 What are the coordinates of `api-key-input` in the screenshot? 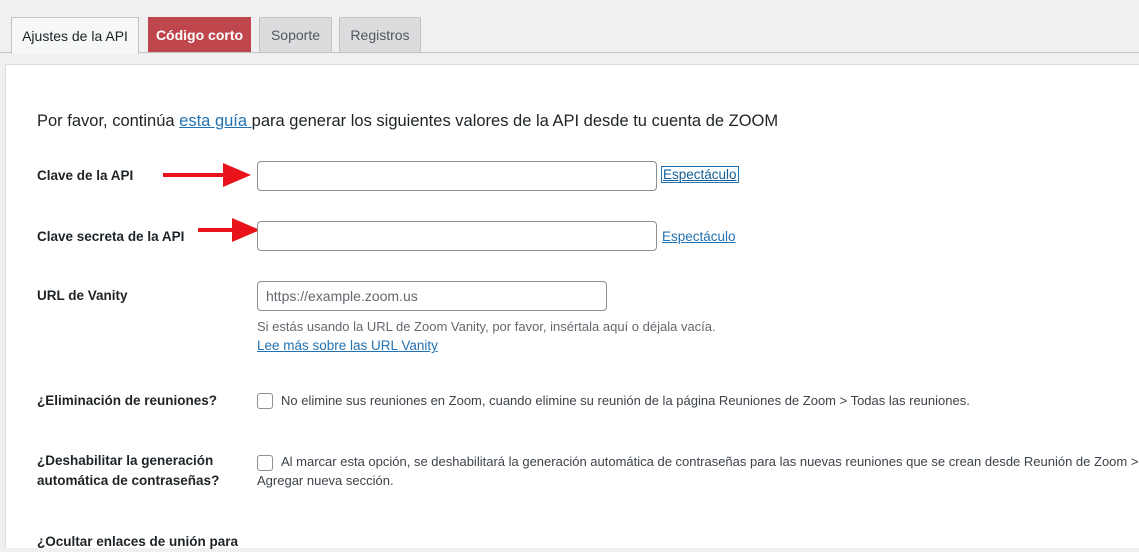 It's located at (457, 176).